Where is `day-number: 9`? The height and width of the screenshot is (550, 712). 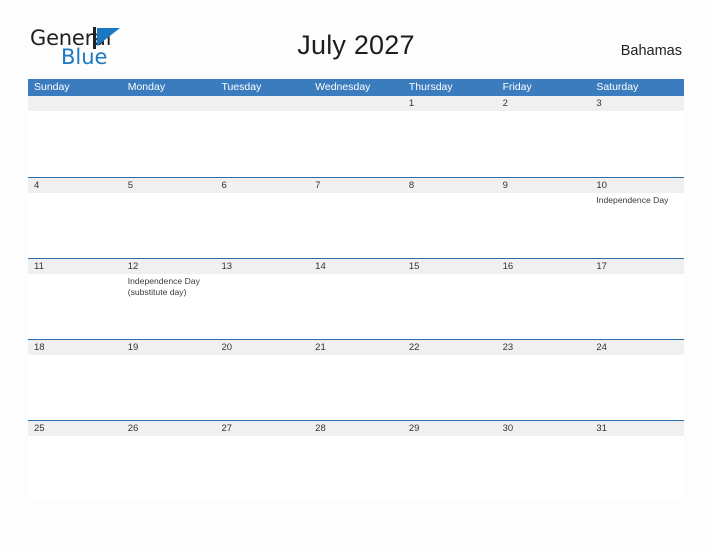
day-number: 9 is located at coordinates (505, 185).